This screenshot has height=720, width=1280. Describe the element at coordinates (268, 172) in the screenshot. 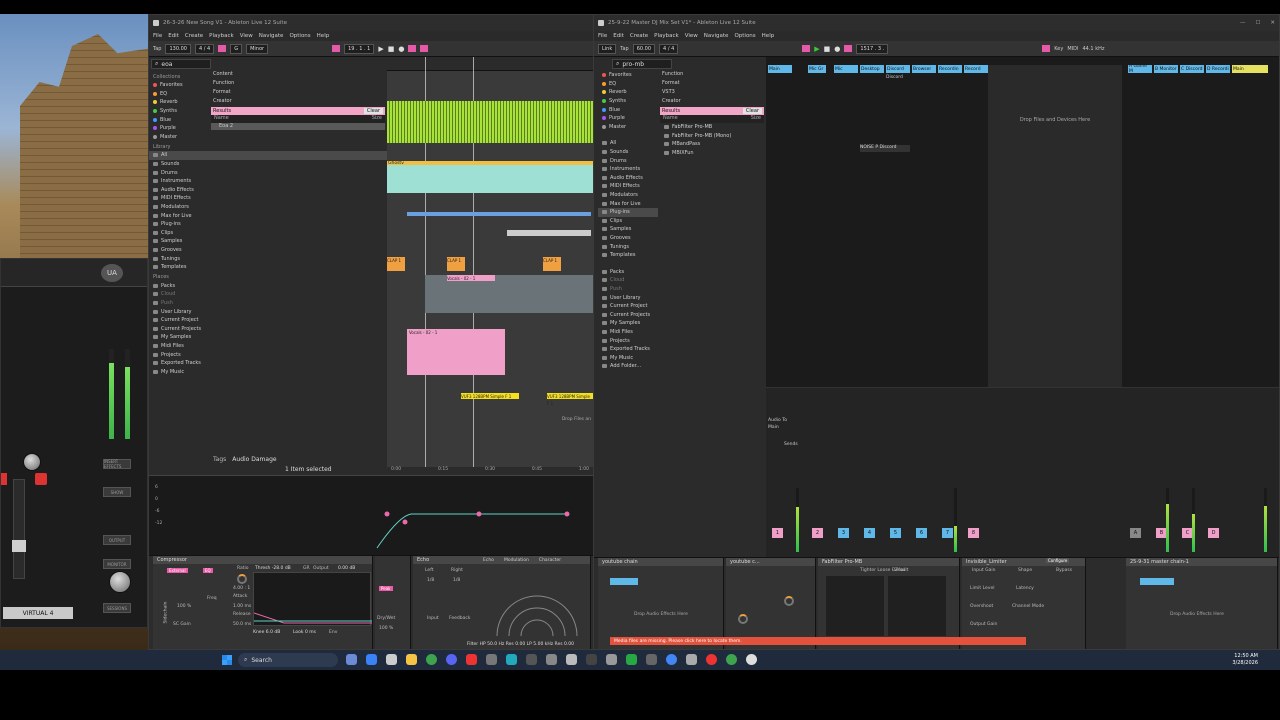

I see `library-drums: Drums` at that location.